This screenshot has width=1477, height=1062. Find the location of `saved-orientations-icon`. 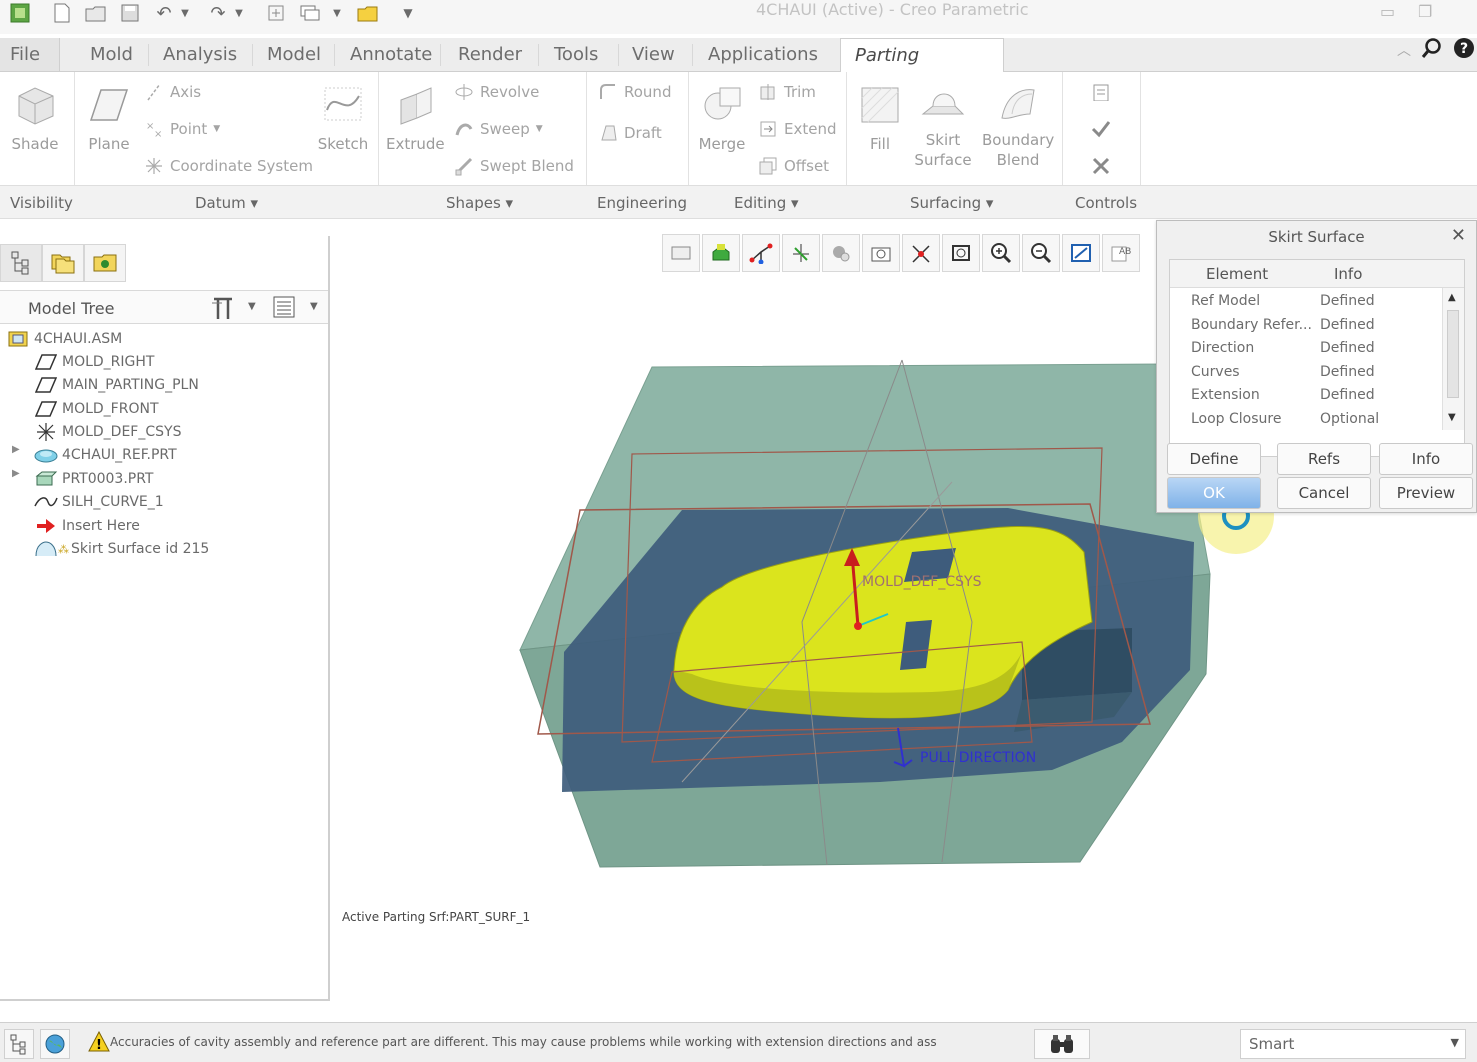

saved-orientations-icon is located at coordinates (681, 253).